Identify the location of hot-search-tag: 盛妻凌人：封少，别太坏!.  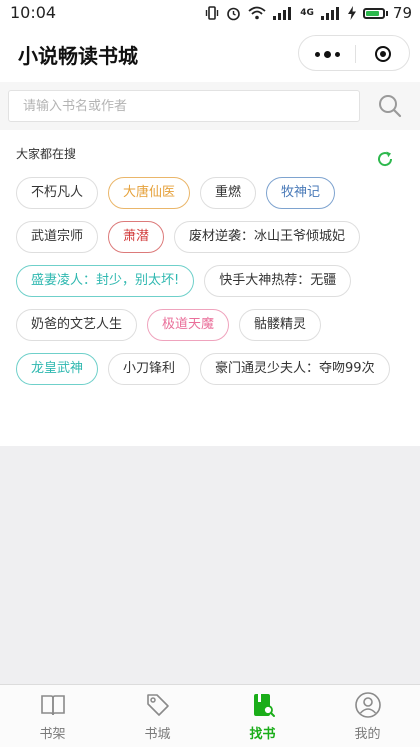
(105, 281).